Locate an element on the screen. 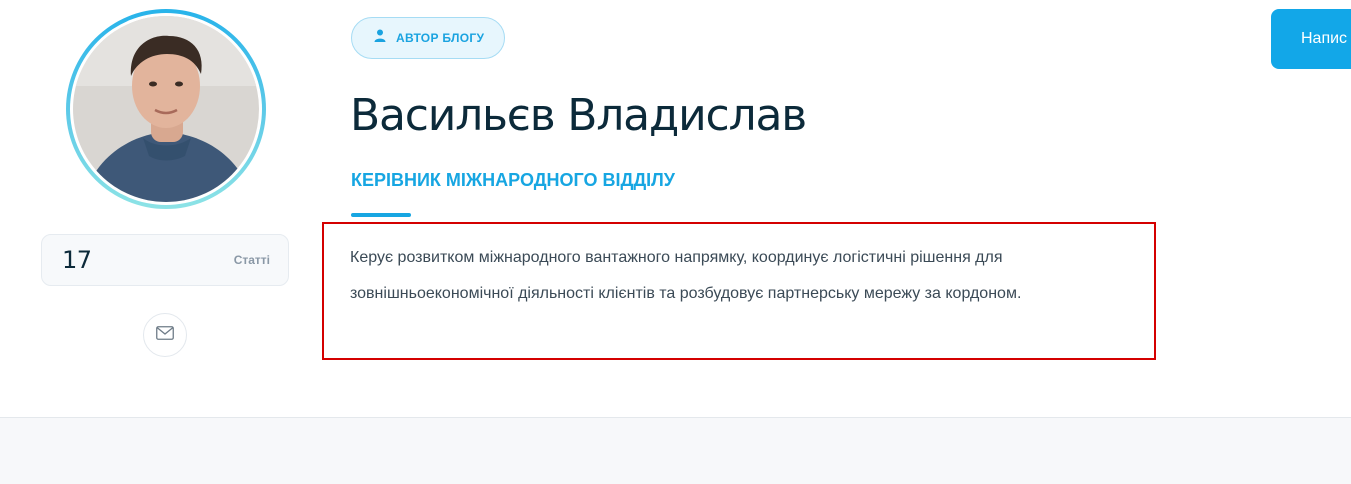  articles-stat-card: 17 Статті is located at coordinates (165, 260).